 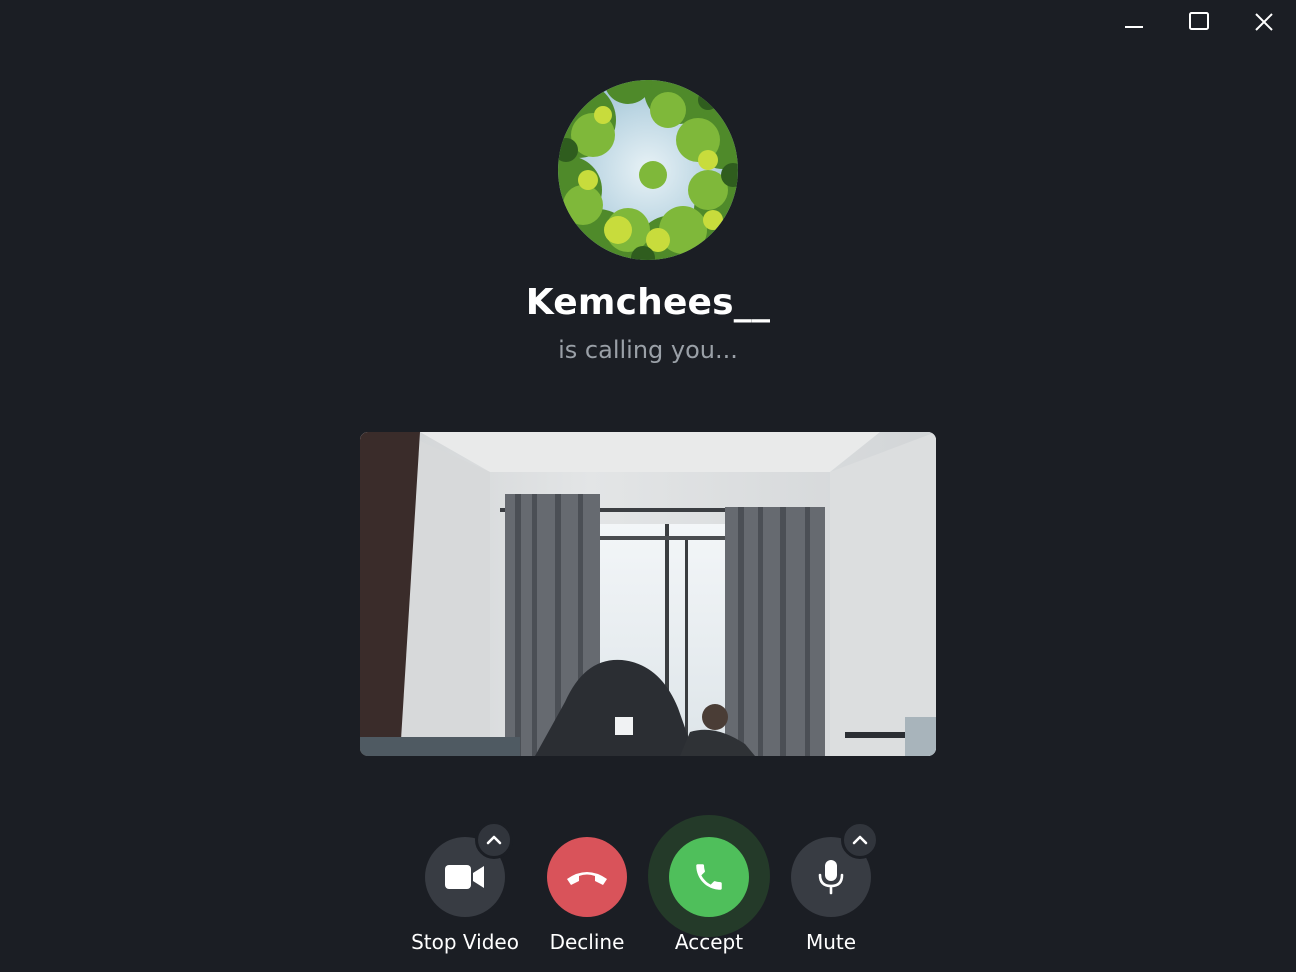 I want to click on maximize-icon, so click(x=1198, y=21).